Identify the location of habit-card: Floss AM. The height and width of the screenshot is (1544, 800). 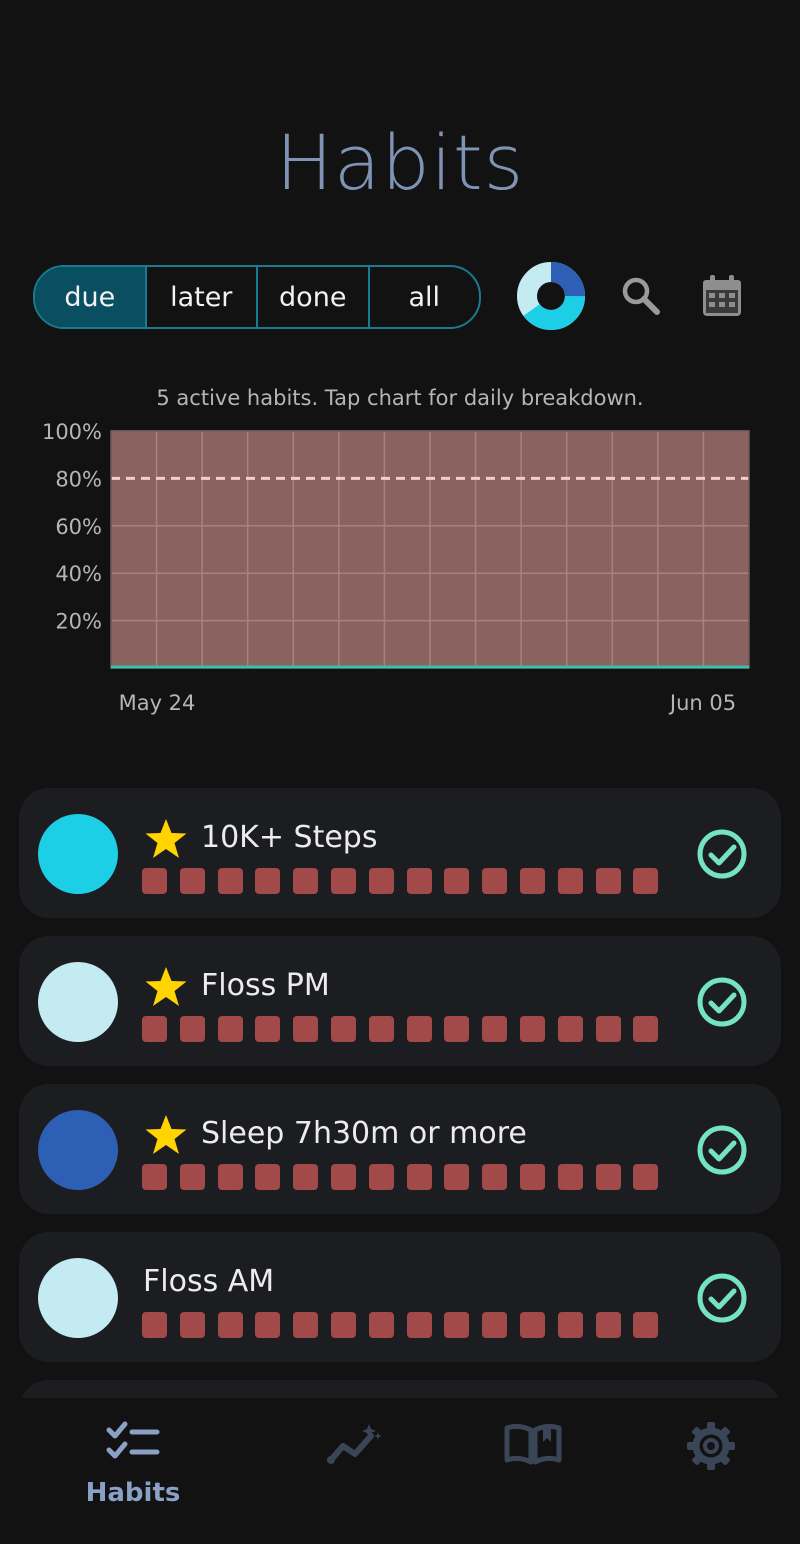
(400, 1297).